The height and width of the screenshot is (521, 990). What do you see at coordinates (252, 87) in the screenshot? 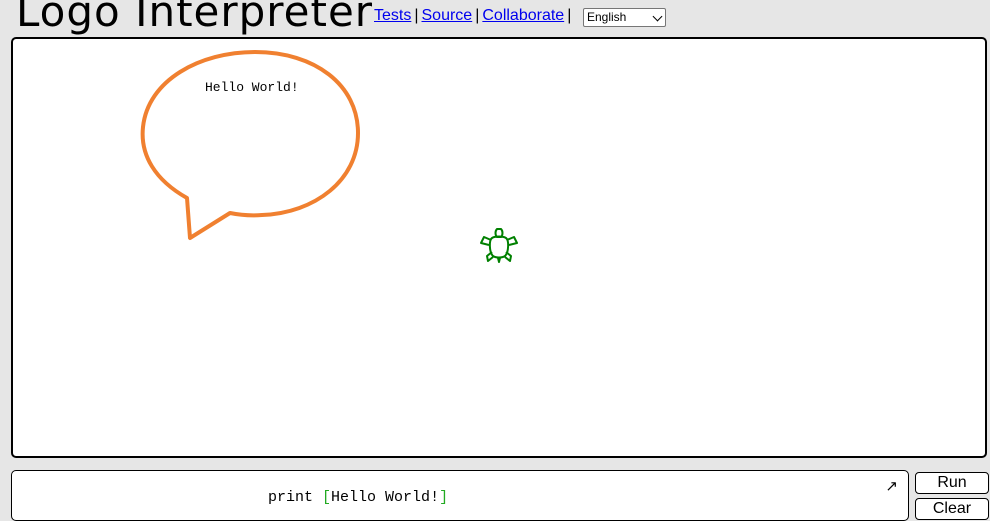
I see `speech-bubble-text: Hello World!` at bounding box center [252, 87].